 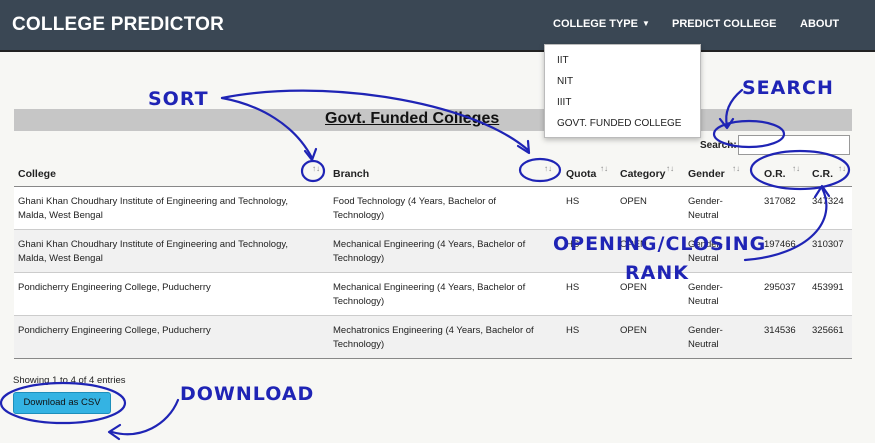 What do you see at coordinates (563, 60) in the screenshot?
I see `dropdown-item-iit: IIT` at bounding box center [563, 60].